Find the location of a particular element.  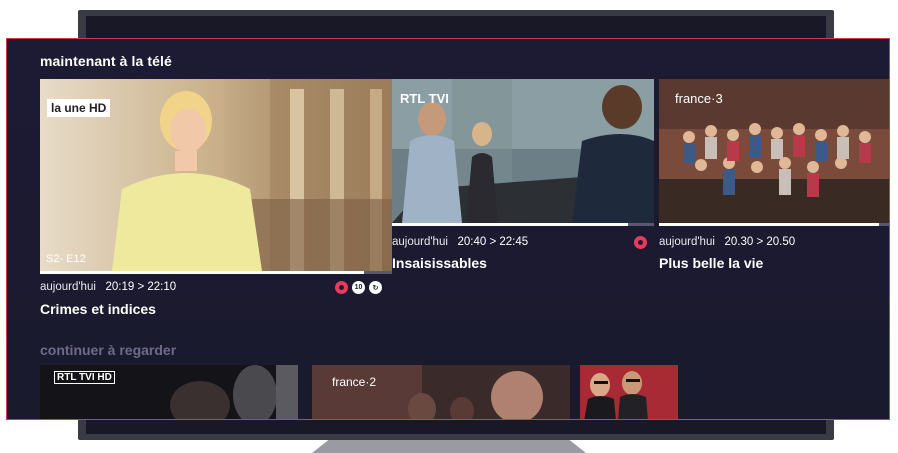

channel-logo: france·2 is located at coordinates (354, 382).